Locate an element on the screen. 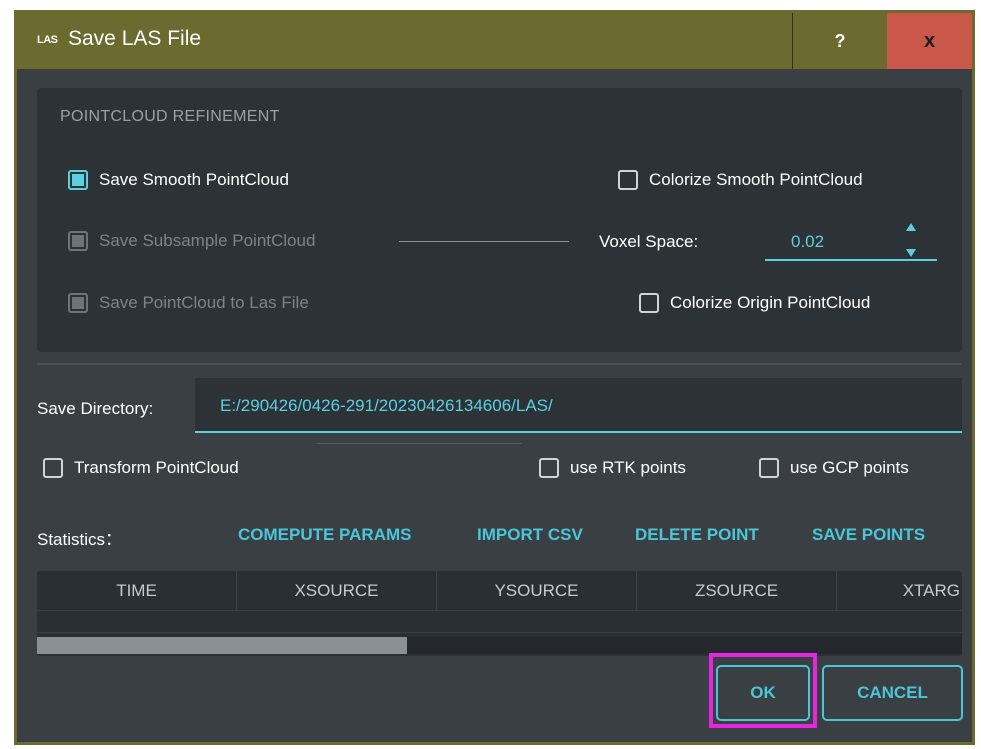 The image size is (981, 749). use-rtk-checkbox: use RTK points is located at coordinates (612, 468).